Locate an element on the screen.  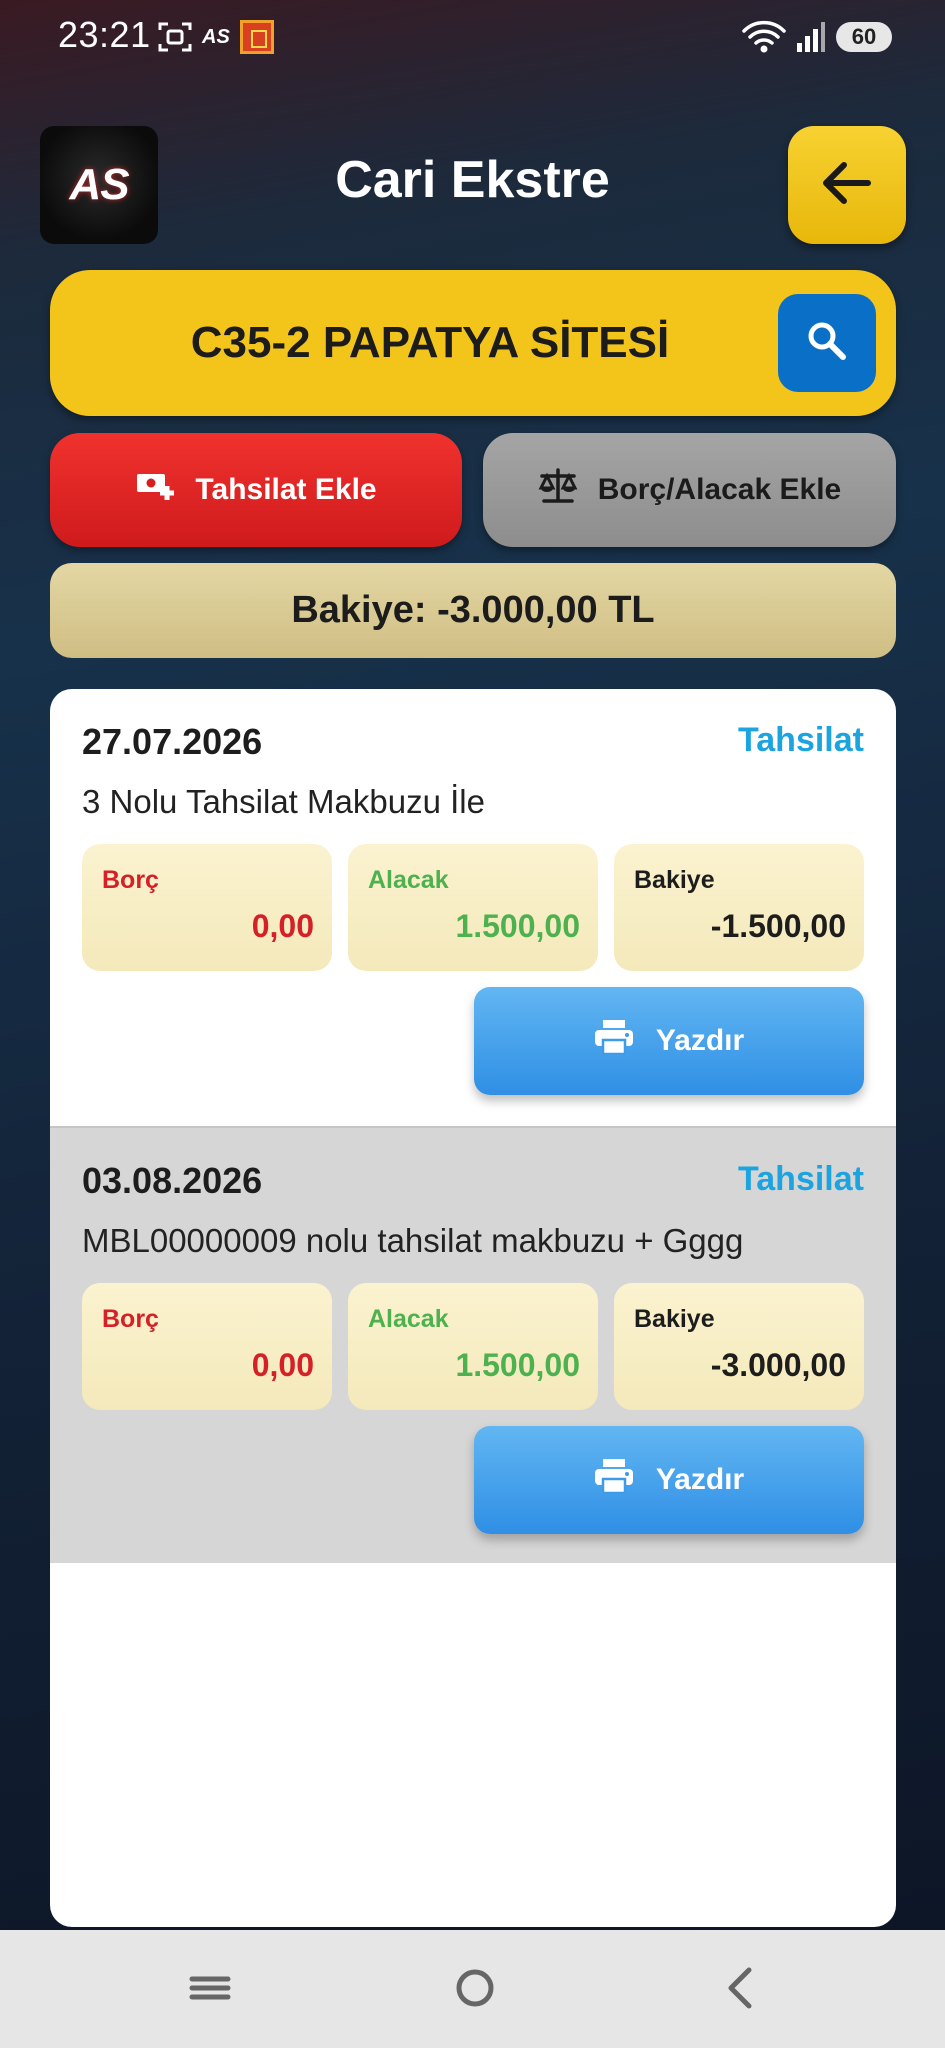
menu-icon is located at coordinates (210, 1990).